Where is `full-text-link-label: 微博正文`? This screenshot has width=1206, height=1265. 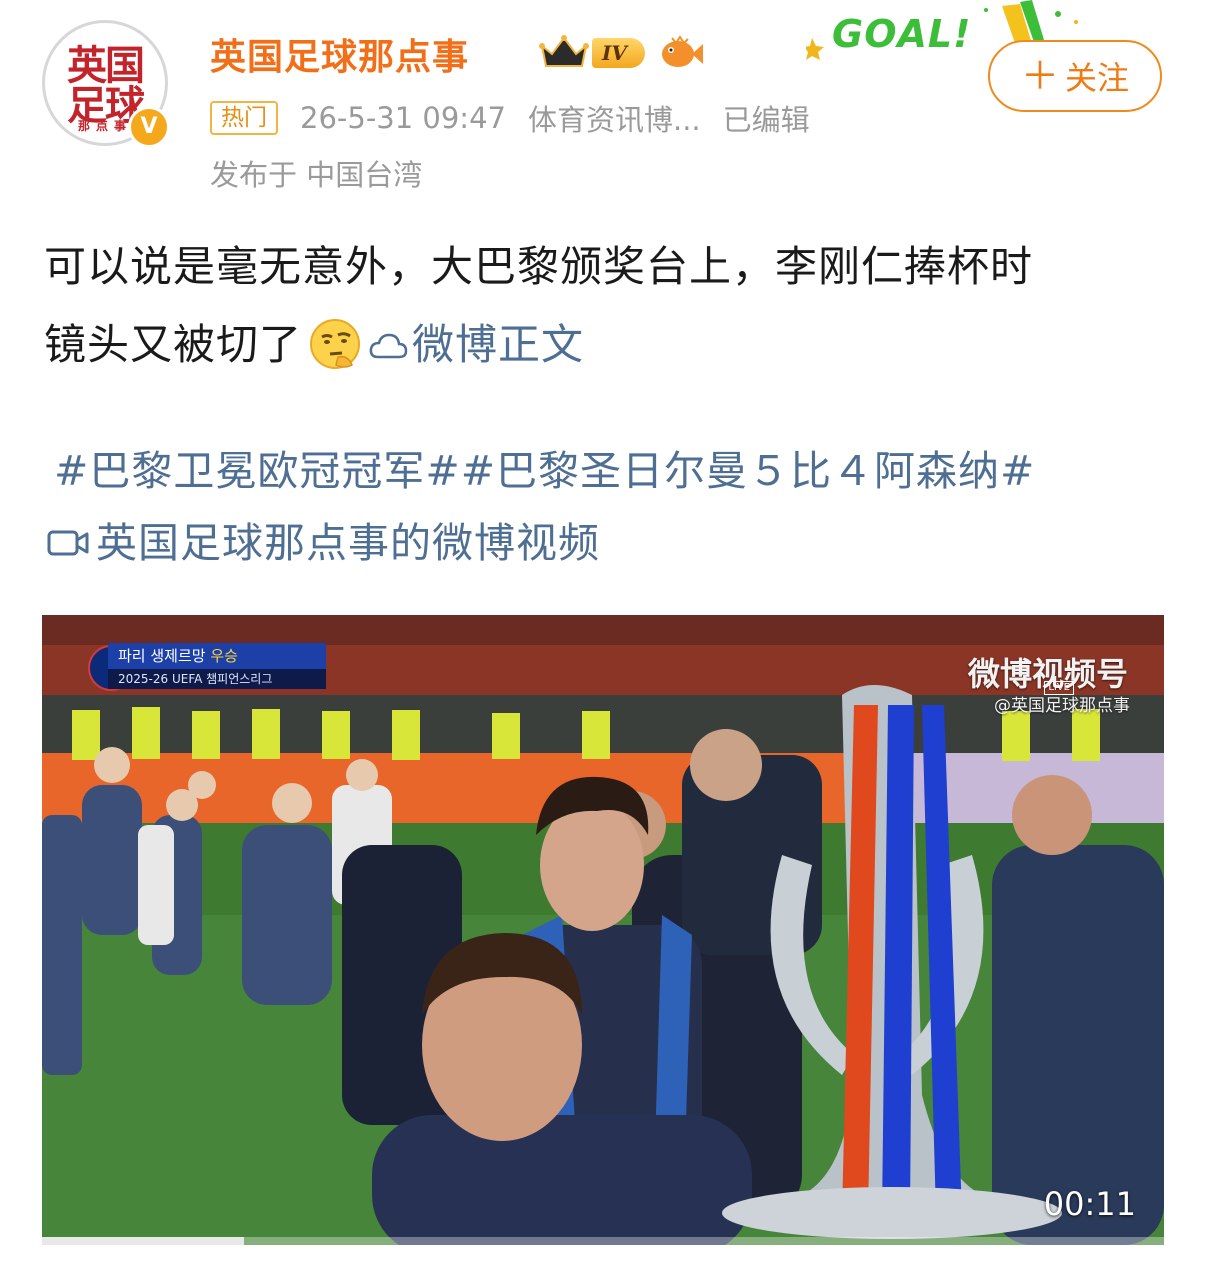 full-text-link-label: 微博正文 is located at coordinates (498, 344).